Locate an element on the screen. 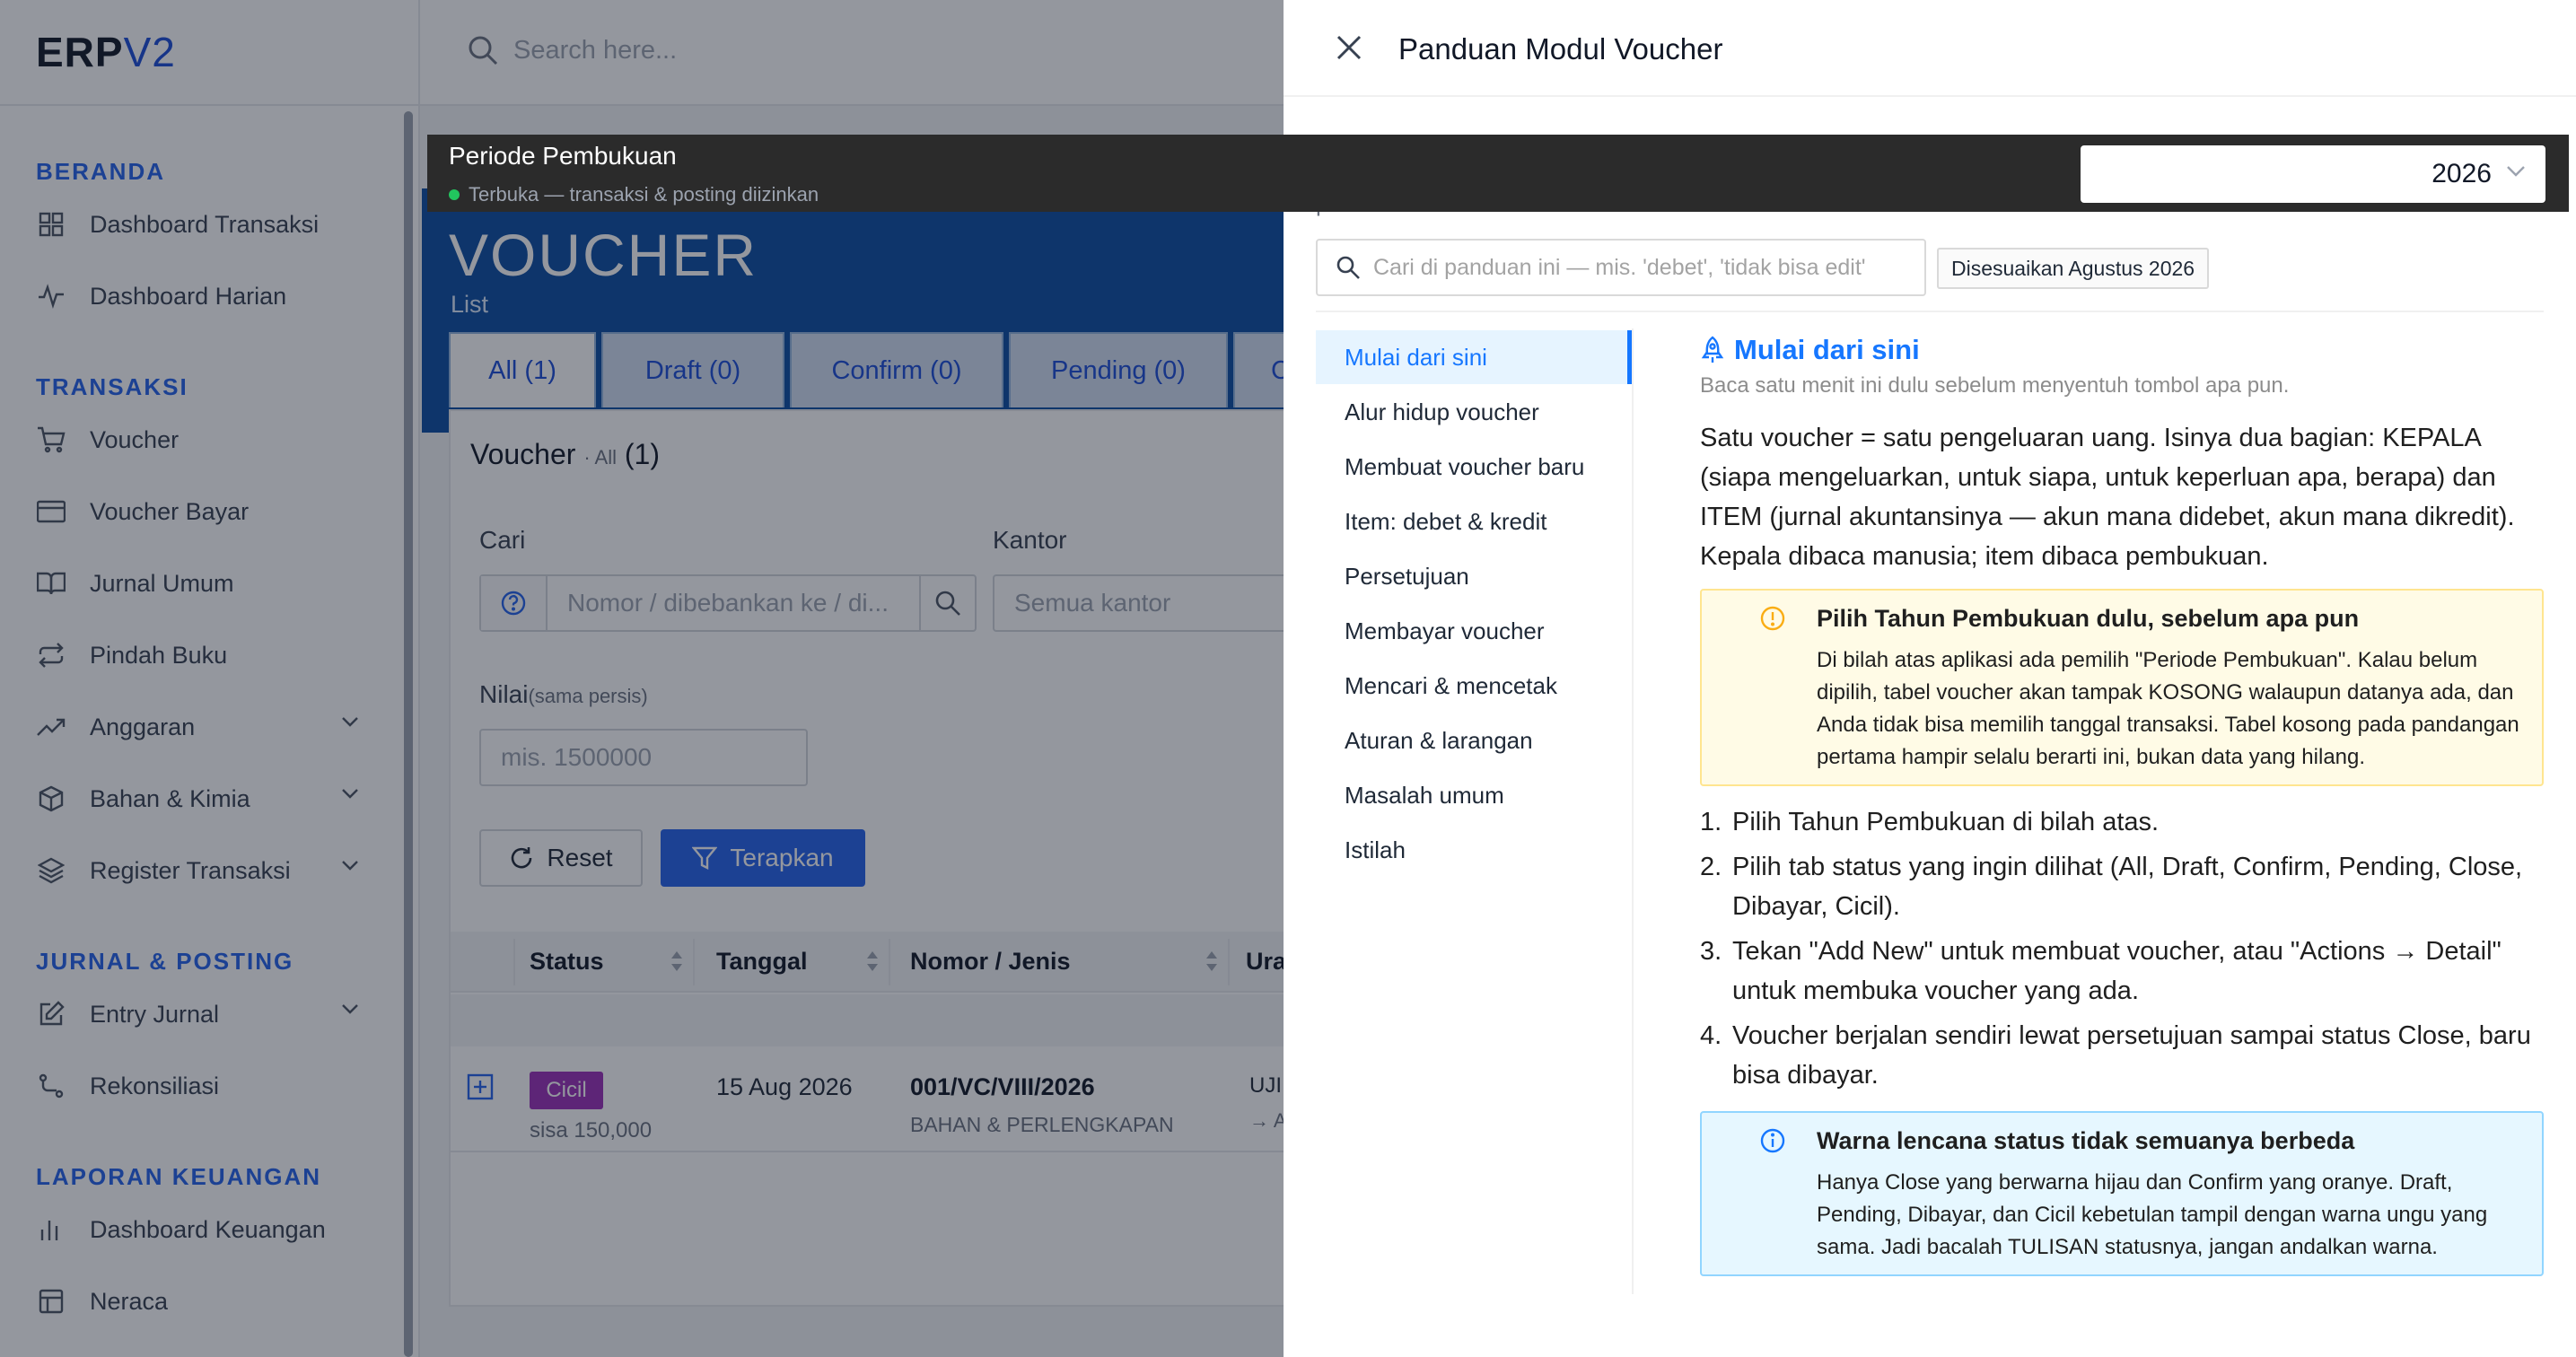  drawer-title: Panduan Modul Voucher is located at coordinates (1560, 49).